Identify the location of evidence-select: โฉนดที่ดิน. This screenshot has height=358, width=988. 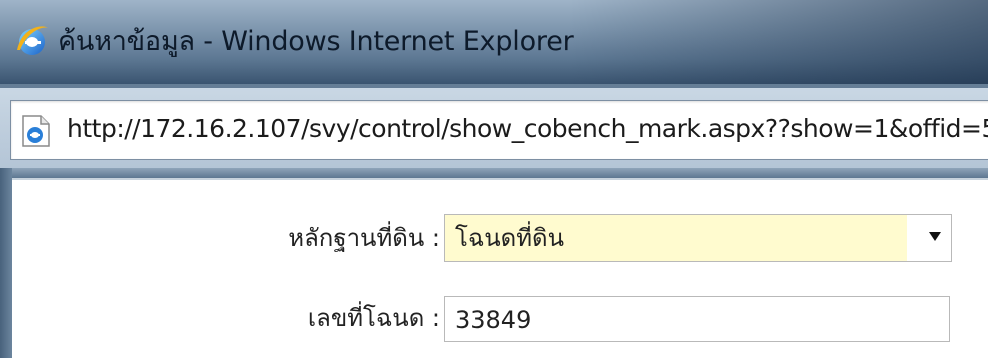
(698, 238).